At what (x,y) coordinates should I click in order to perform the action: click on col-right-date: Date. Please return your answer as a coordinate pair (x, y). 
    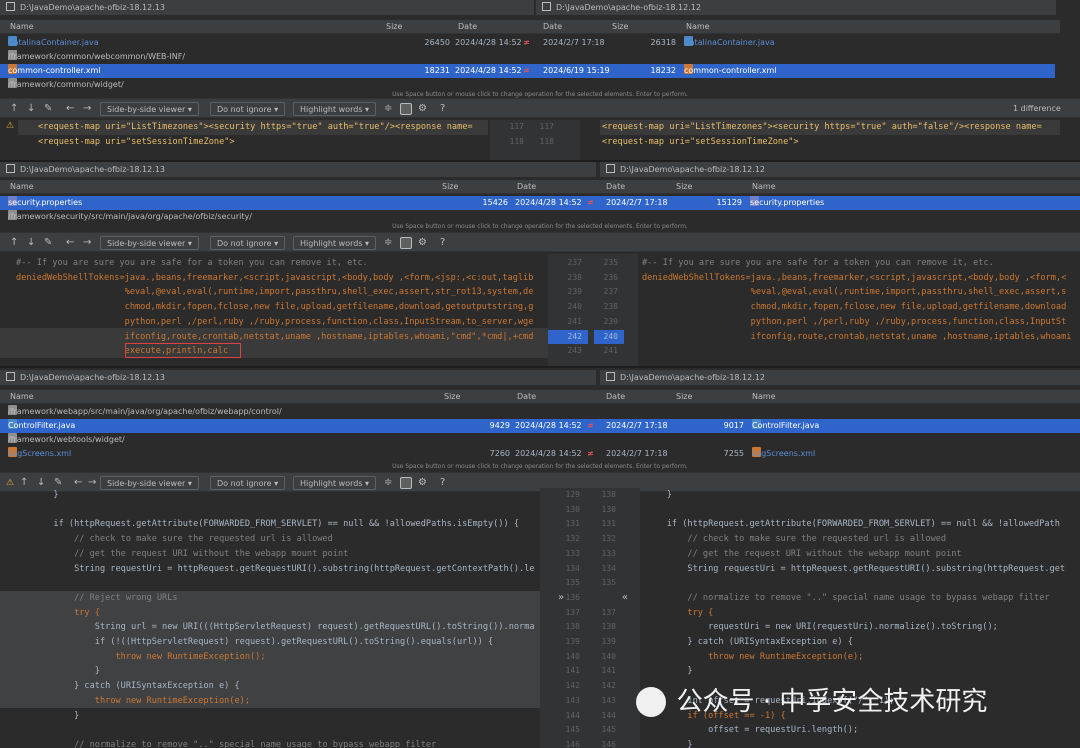
    Looking at the image, I should click on (552, 27).